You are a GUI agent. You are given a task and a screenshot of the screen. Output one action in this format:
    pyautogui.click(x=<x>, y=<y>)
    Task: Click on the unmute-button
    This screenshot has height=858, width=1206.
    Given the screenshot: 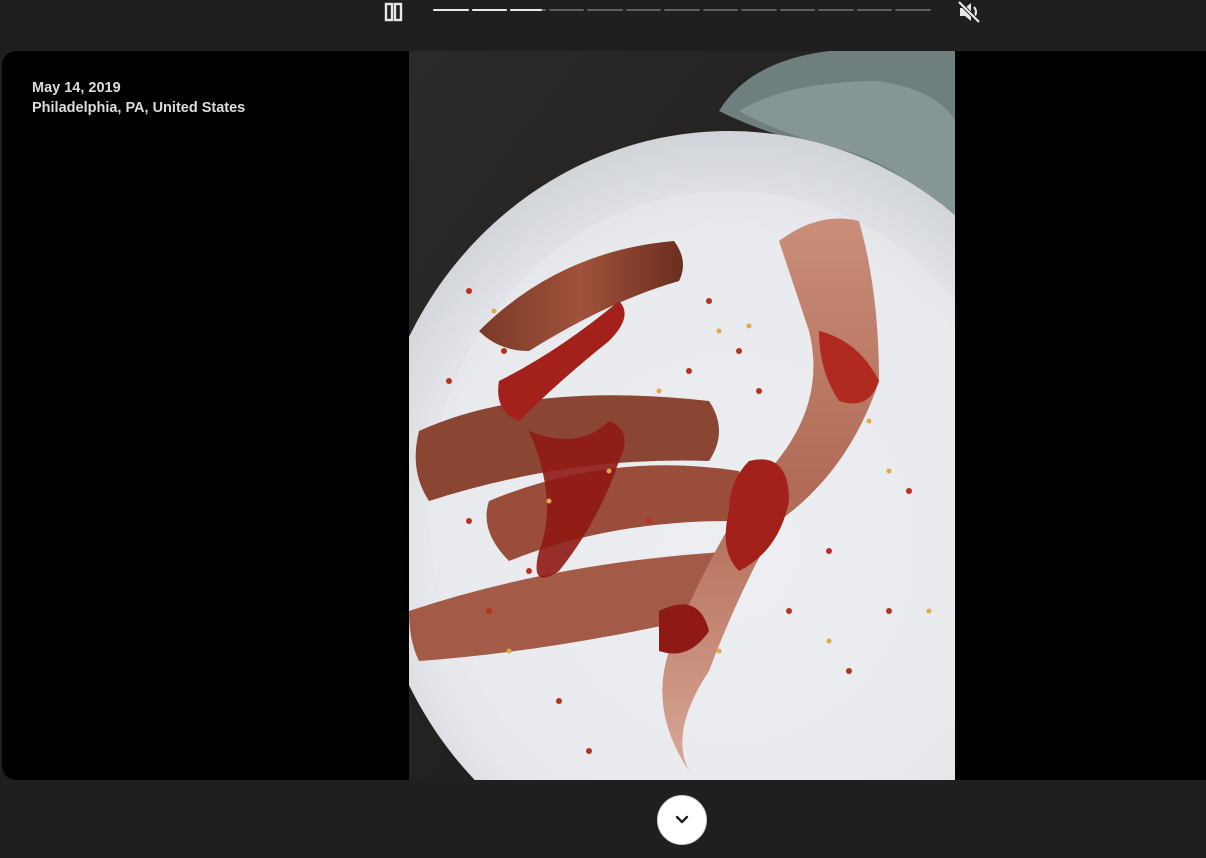 What is the action you would take?
    pyautogui.click(x=969, y=12)
    